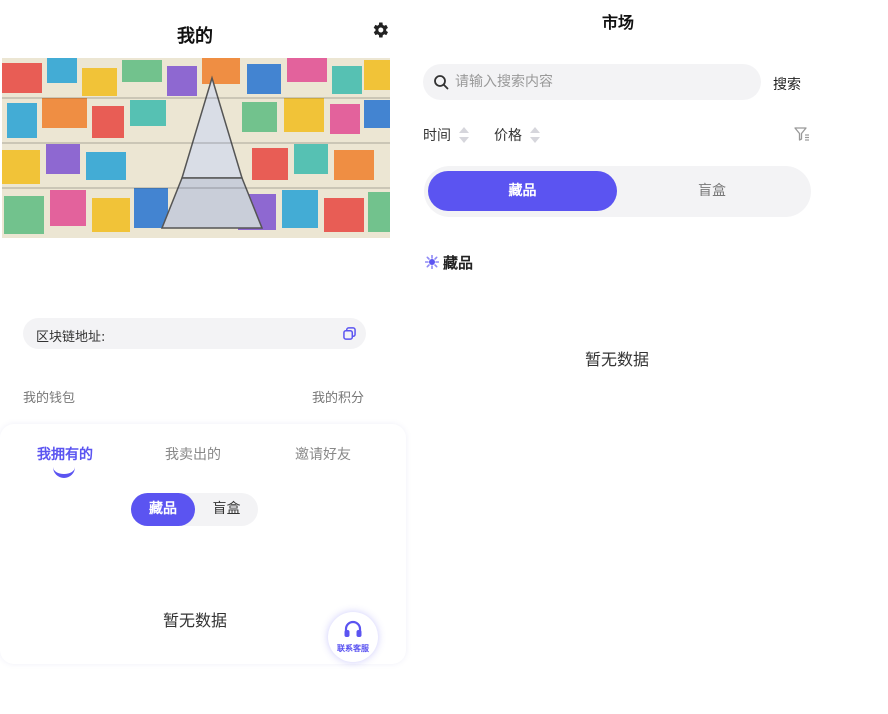 The image size is (888, 714). What do you see at coordinates (349, 333) in the screenshot?
I see `copy-icon` at bounding box center [349, 333].